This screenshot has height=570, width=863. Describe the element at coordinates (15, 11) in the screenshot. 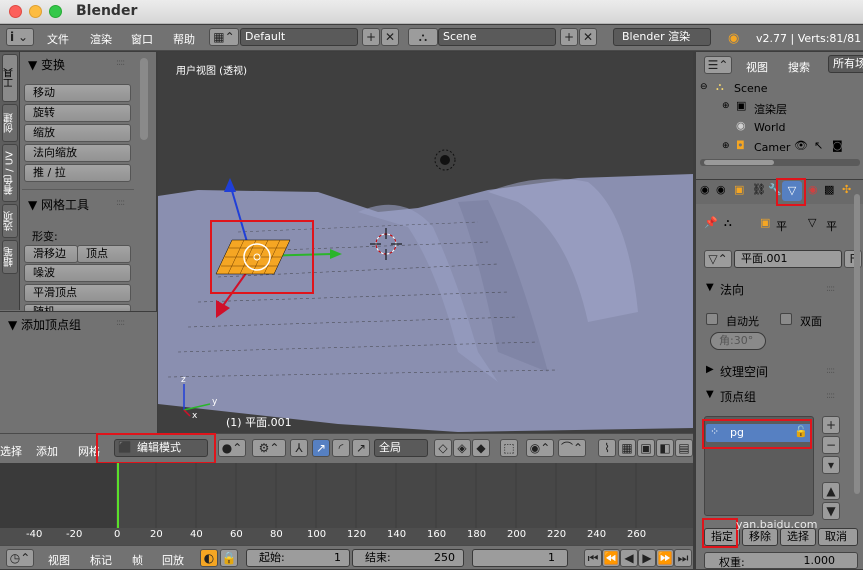

I see `close-window-button` at that location.